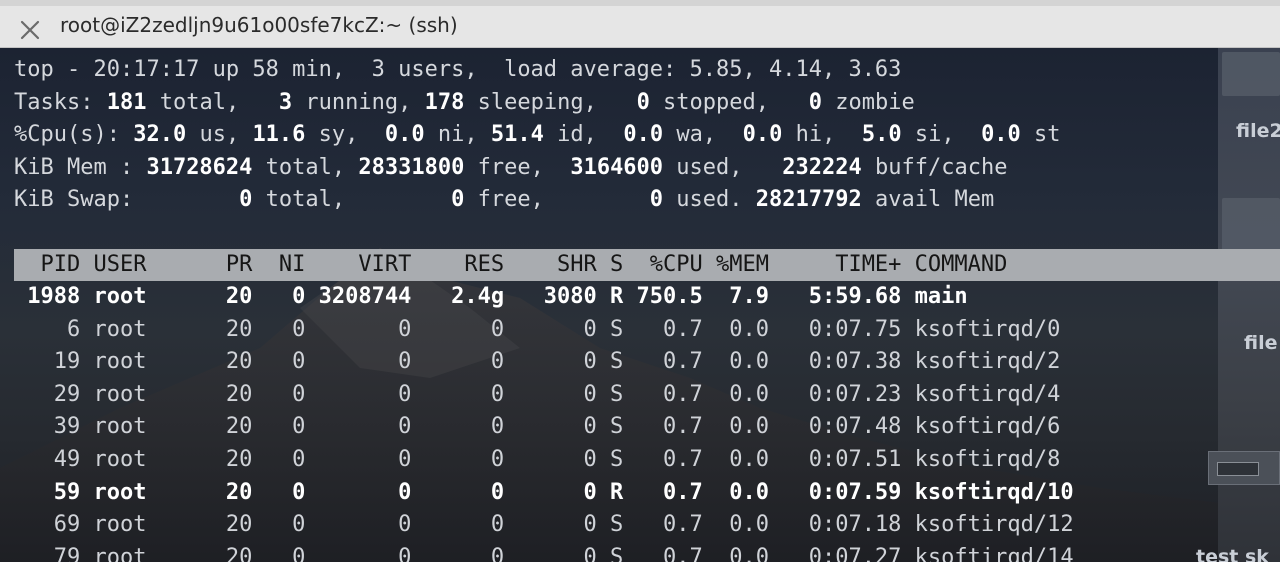 The width and height of the screenshot is (1280, 562). I want to click on mini-window-bar, so click(1238, 469).